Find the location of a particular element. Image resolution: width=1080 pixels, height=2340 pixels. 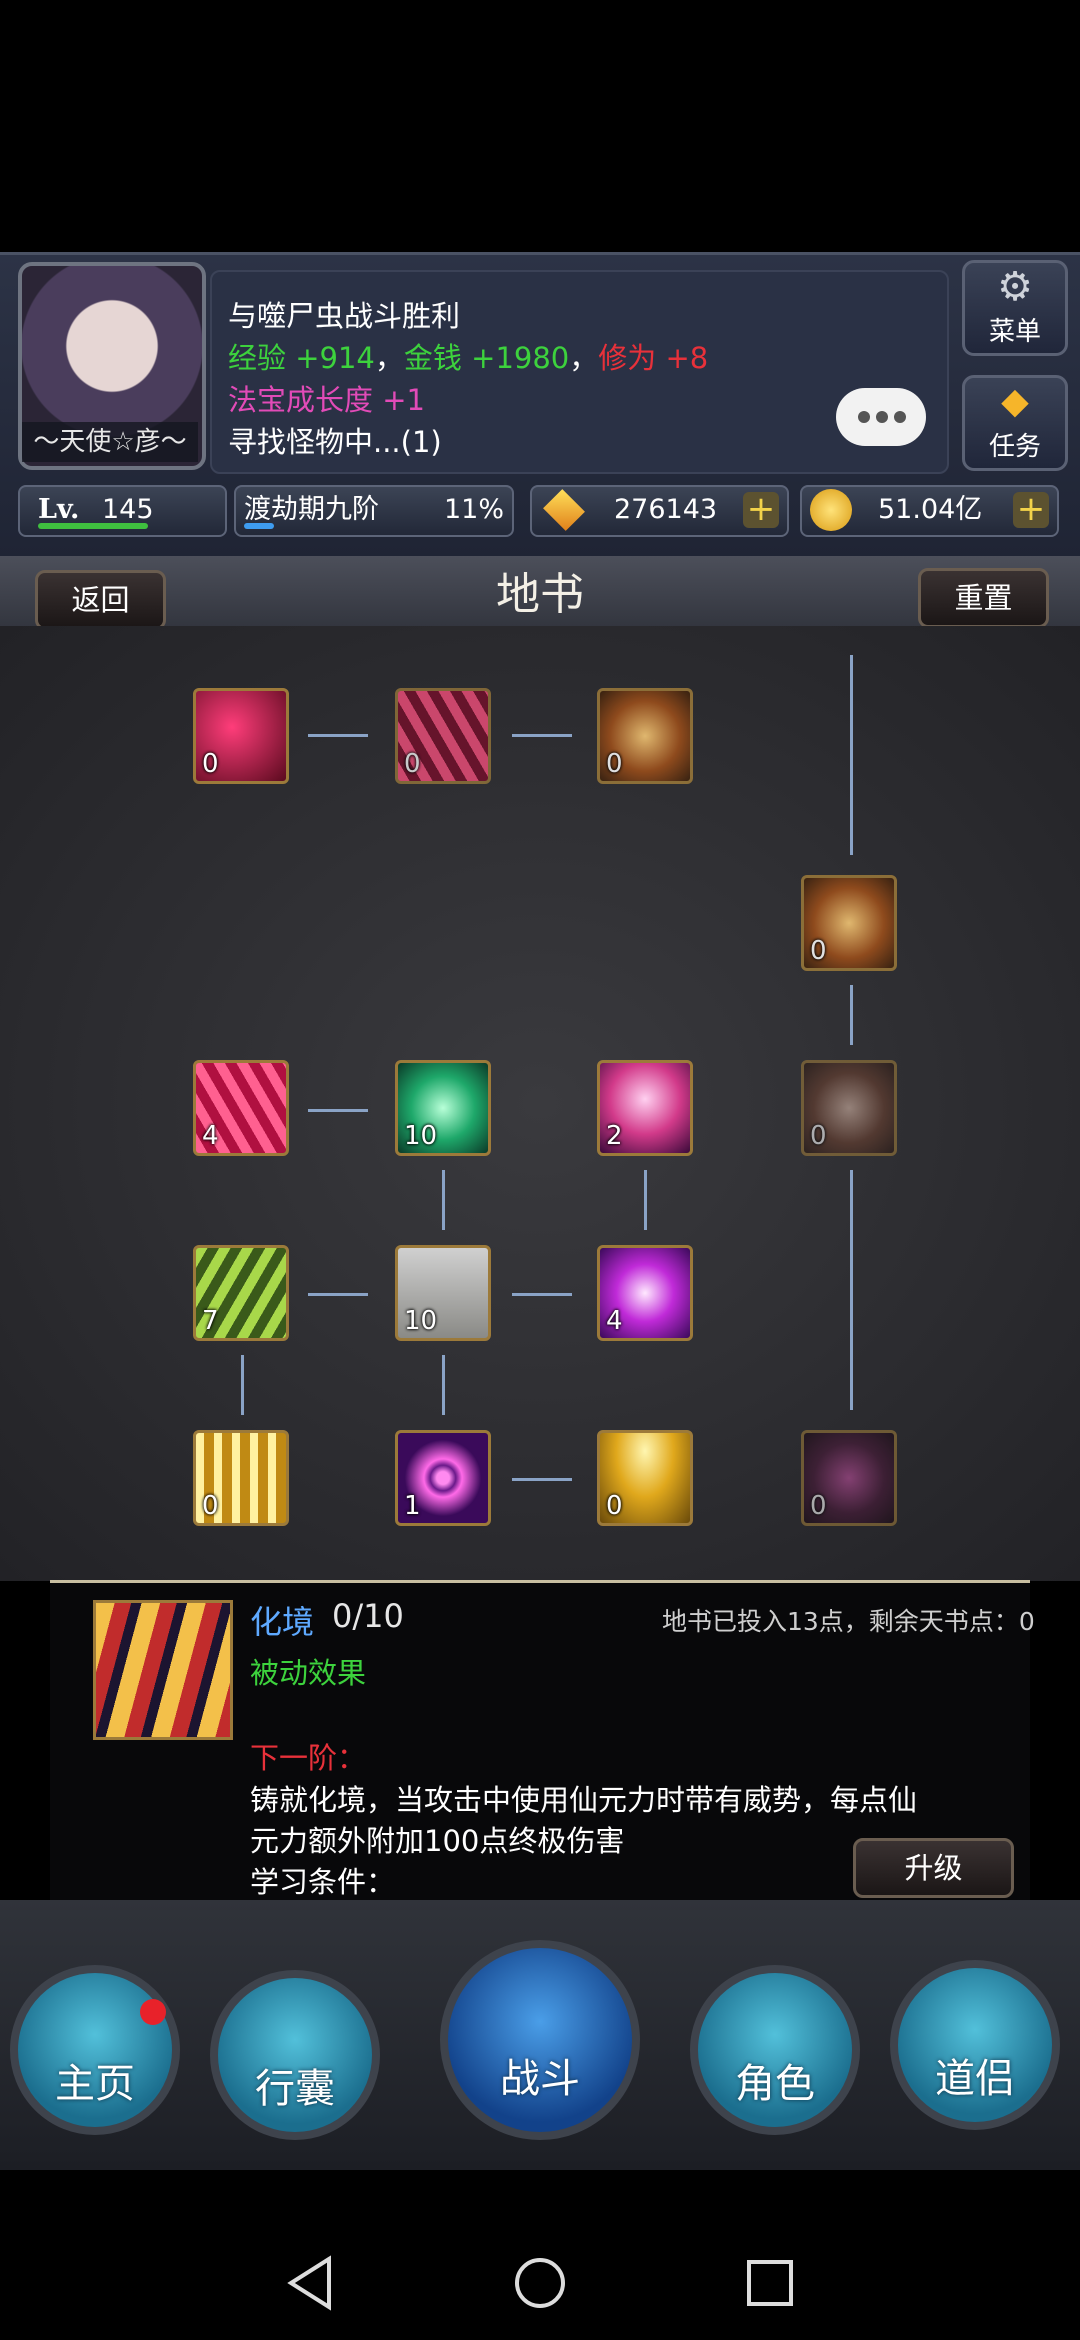

task-label: 任务 is located at coordinates (1014, 447).